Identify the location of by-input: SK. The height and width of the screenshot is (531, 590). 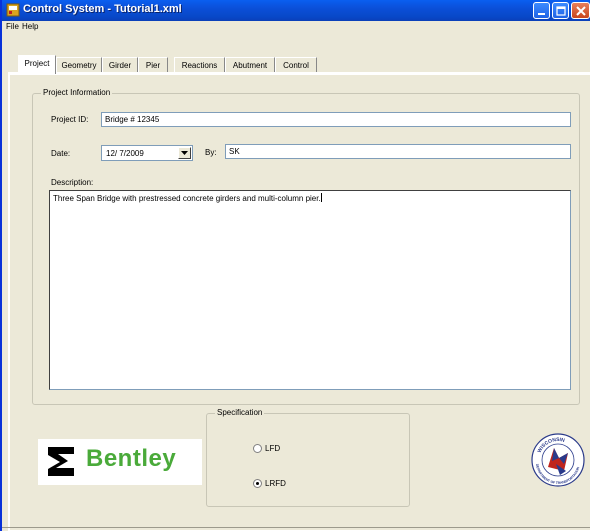
(398, 151).